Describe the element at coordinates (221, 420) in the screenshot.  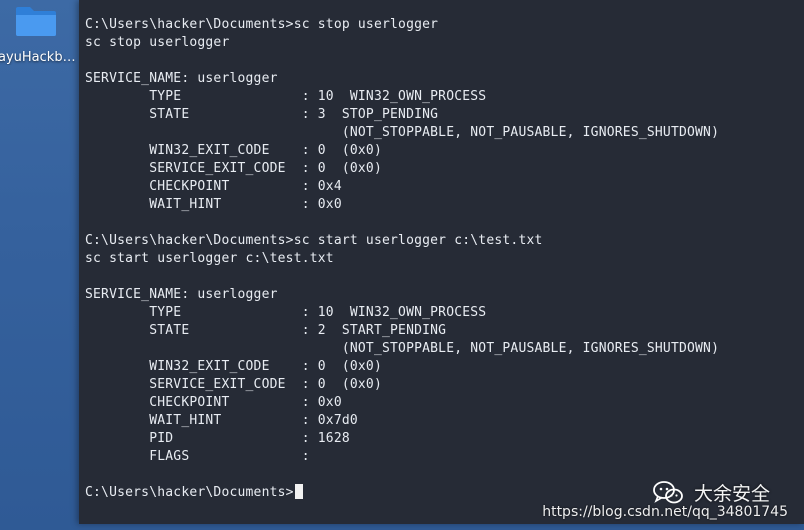
I see `terminal-line: WAIT_HINT : 0x7d0` at that location.